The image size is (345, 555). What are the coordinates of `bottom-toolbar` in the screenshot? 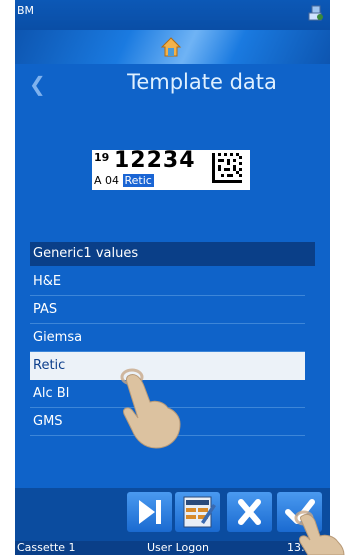 It's located at (172, 515).